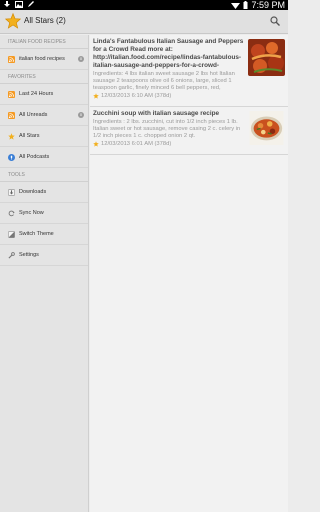  What do you see at coordinates (268, 5) in the screenshot?
I see `status-time: 7:59 PM` at bounding box center [268, 5].